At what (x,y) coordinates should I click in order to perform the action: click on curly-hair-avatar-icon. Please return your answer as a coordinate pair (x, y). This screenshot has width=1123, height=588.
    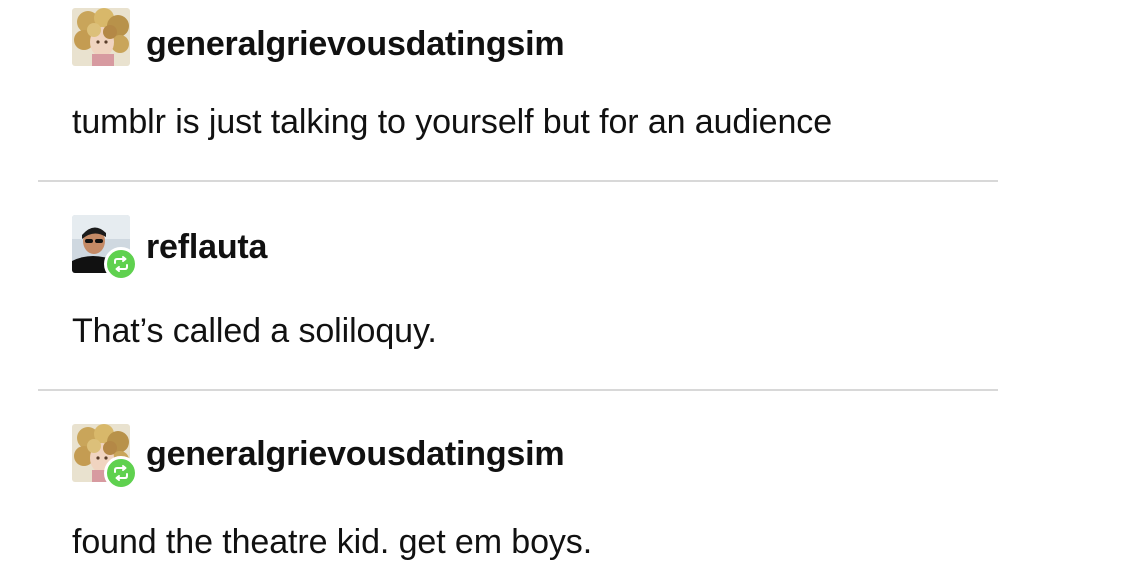
    Looking at the image, I should click on (101, 37).